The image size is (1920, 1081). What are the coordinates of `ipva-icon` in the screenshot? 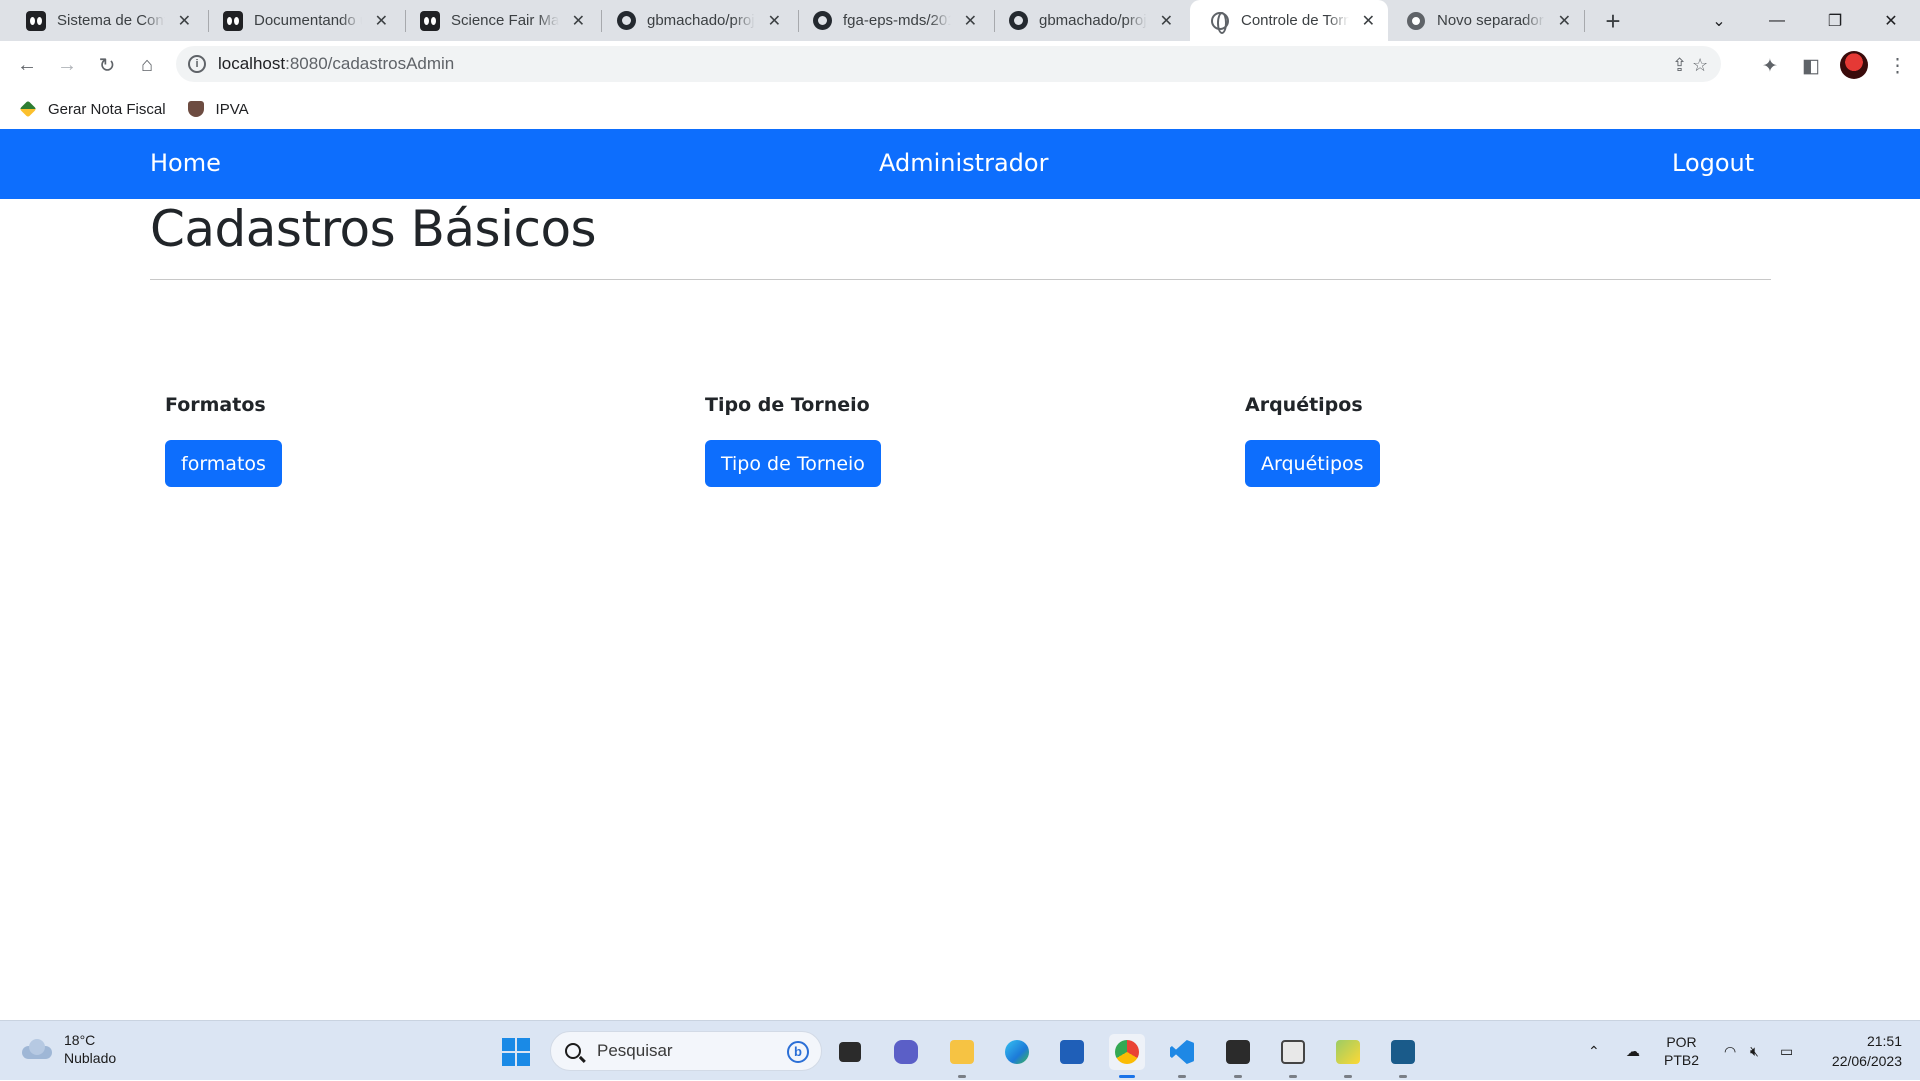 It's located at (195, 109).